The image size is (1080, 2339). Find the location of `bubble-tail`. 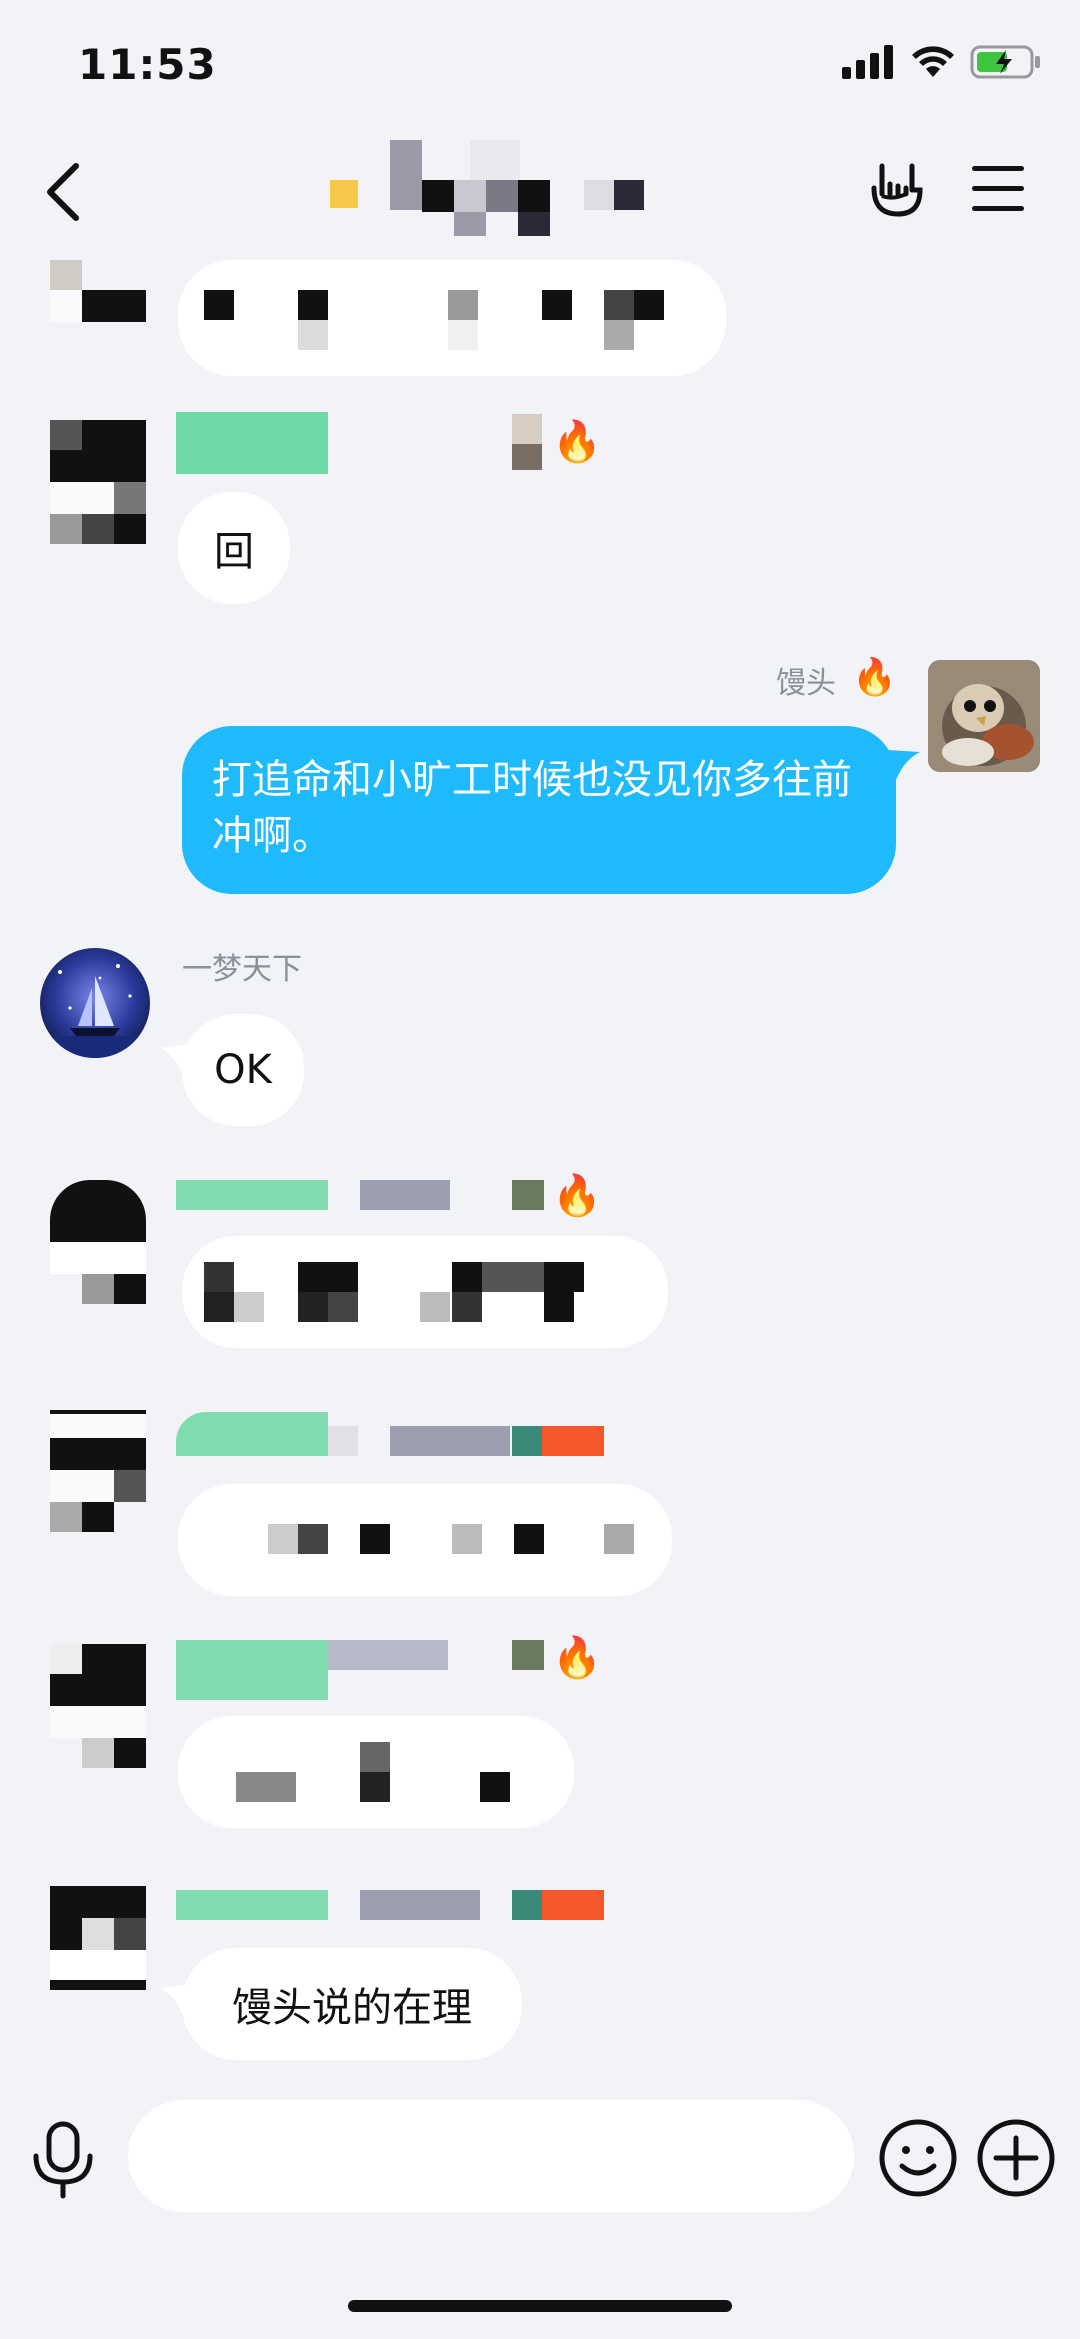

bubble-tail is located at coordinates (903, 765).